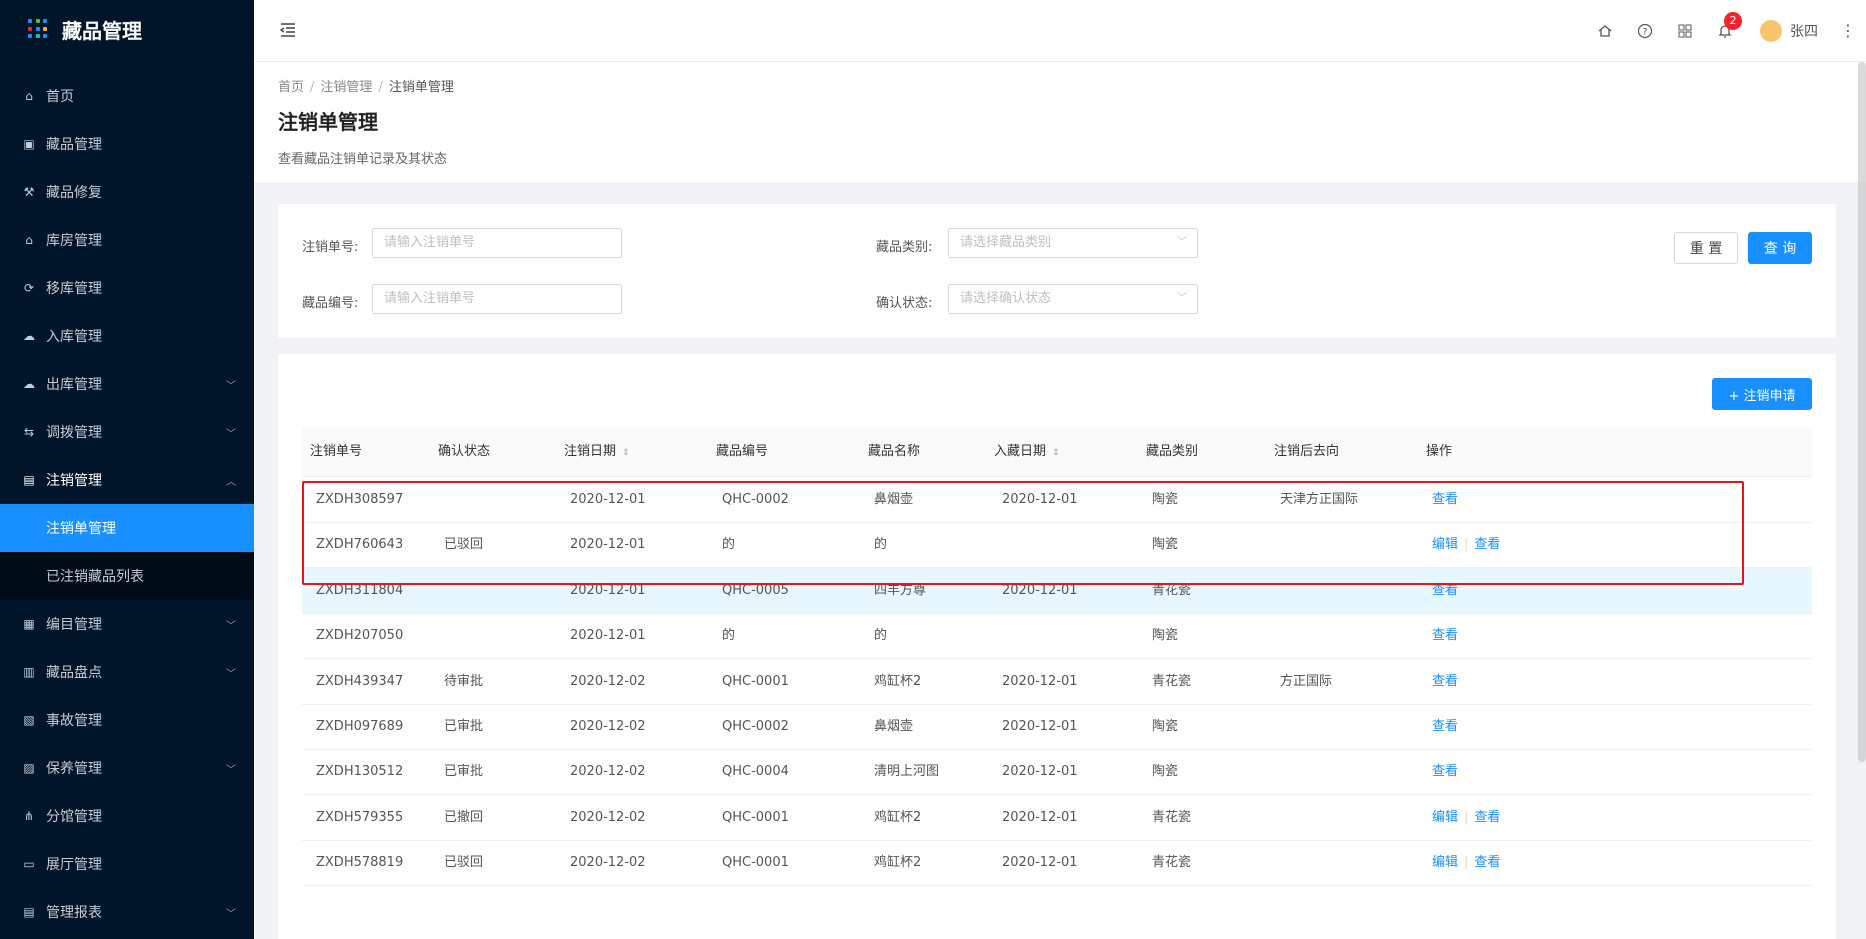 This screenshot has height=939, width=1866. What do you see at coordinates (1762, 394) in the screenshot?
I see `add-cancel-request-button: + 注销申请` at bounding box center [1762, 394].